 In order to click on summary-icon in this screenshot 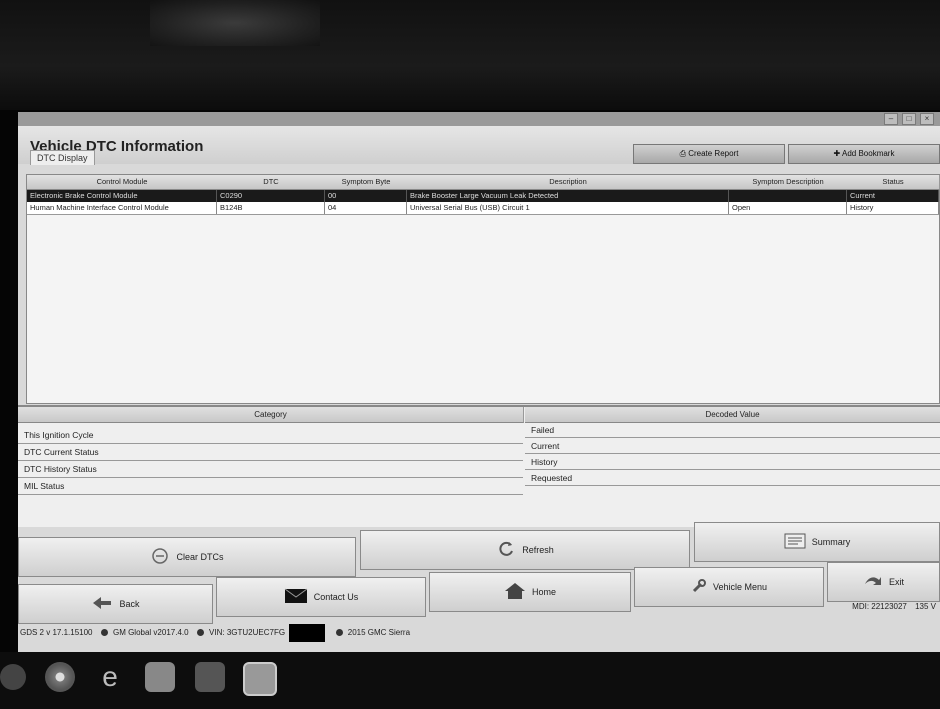, I will do `click(795, 542)`.